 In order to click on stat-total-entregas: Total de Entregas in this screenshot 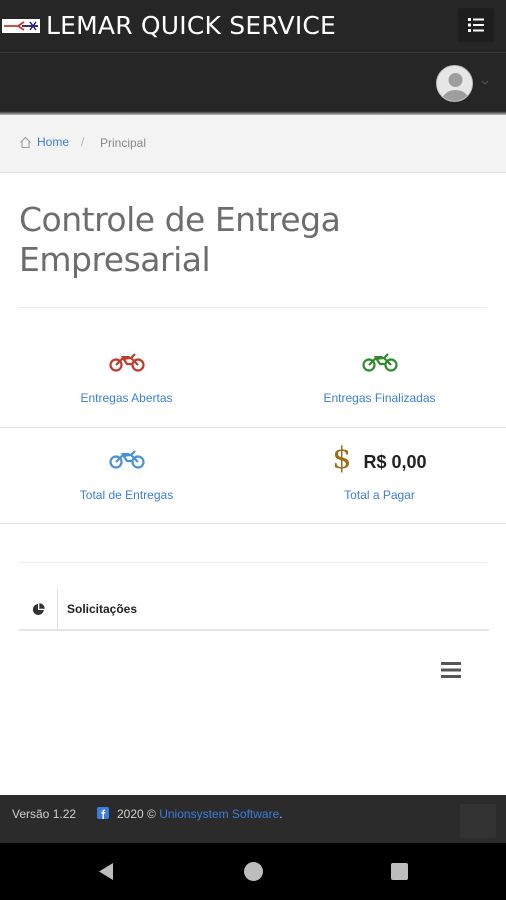, I will do `click(126, 475)`.